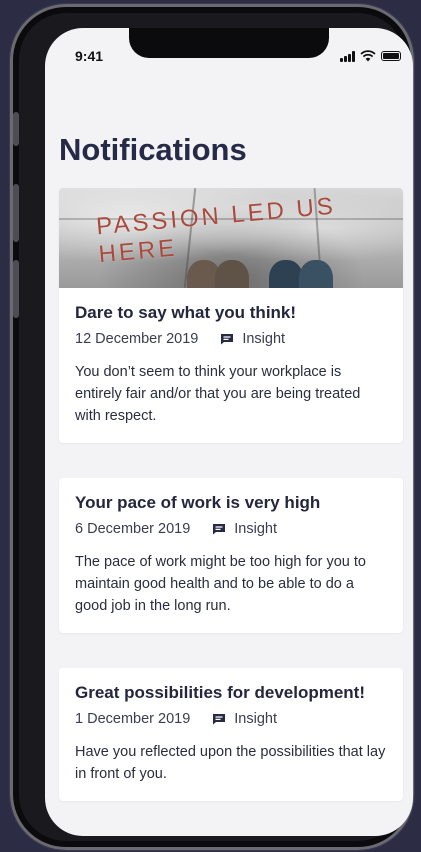  Describe the element at coordinates (391, 56) in the screenshot. I see `battery-icon` at that location.